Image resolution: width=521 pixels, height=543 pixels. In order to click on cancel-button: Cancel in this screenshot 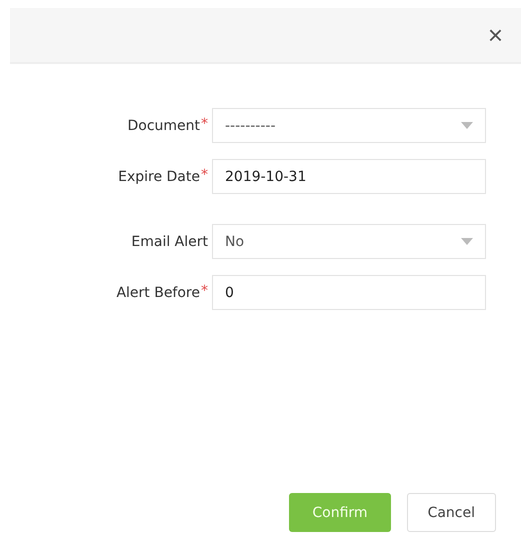, I will do `click(451, 512)`.